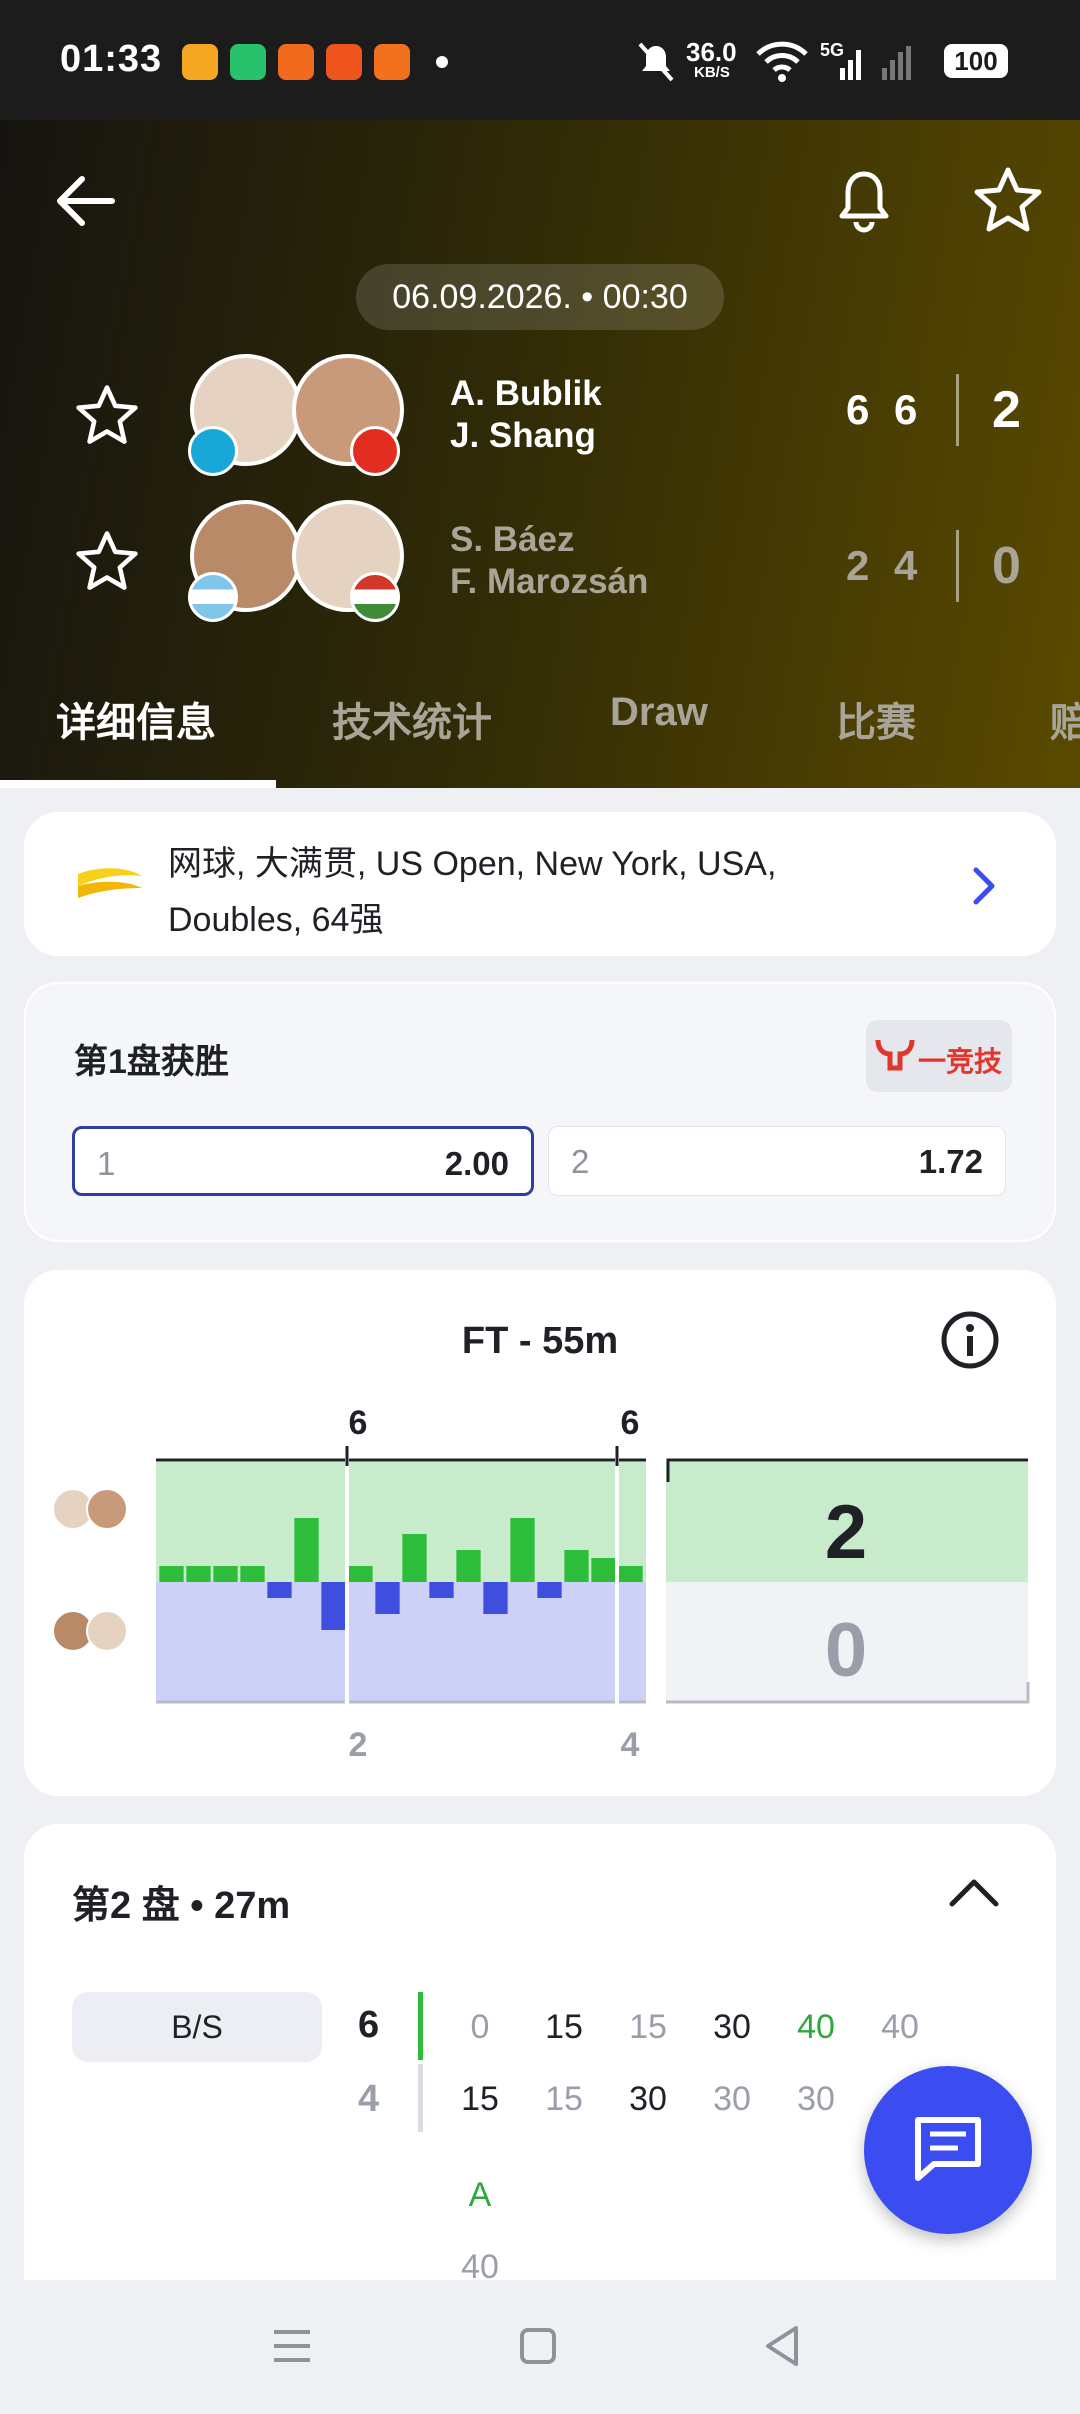 The height and width of the screenshot is (2414, 1080). What do you see at coordinates (138, 784) in the screenshot?
I see `tab-active-indicator` at bounding box center [138, 784].